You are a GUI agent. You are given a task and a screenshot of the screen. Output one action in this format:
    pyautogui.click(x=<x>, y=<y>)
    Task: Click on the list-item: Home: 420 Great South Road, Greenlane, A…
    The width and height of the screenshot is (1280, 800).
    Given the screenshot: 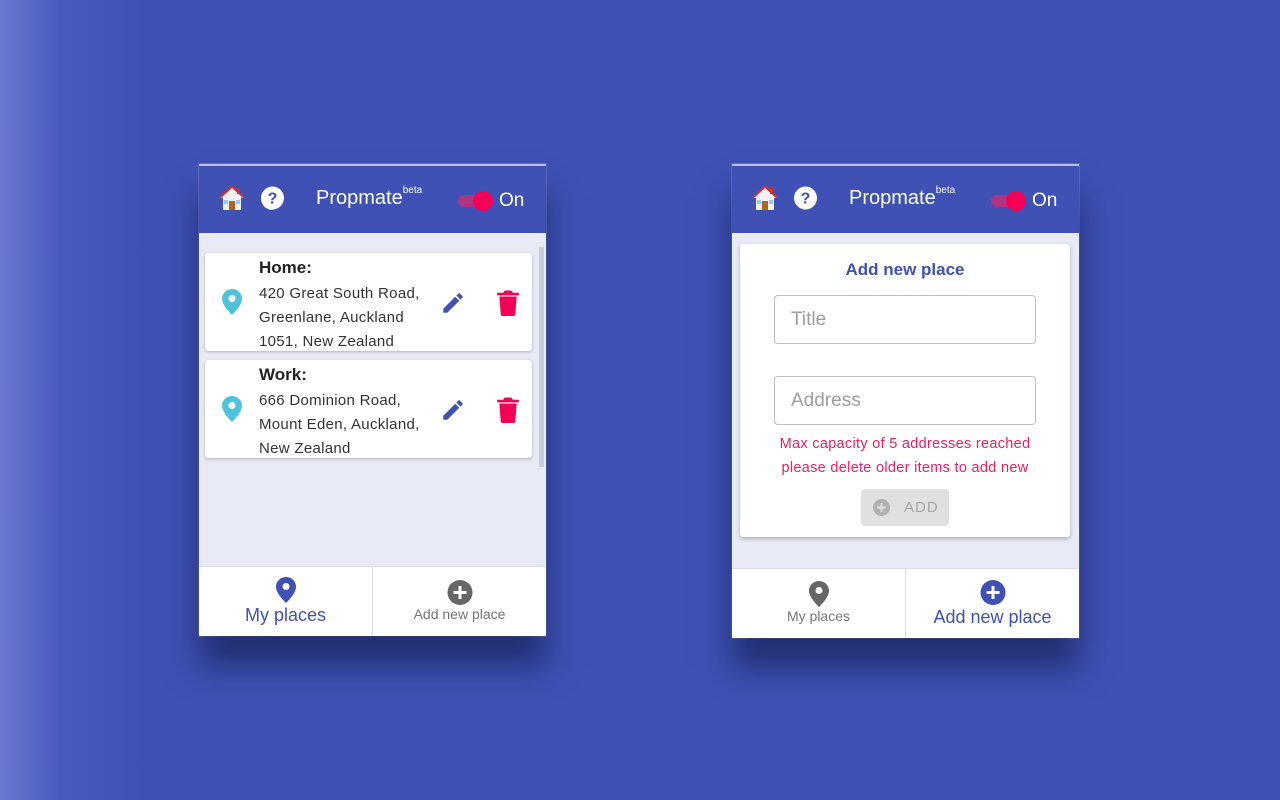 What is the action you would take?
    pyautogui.click(x=368, y=302)
    